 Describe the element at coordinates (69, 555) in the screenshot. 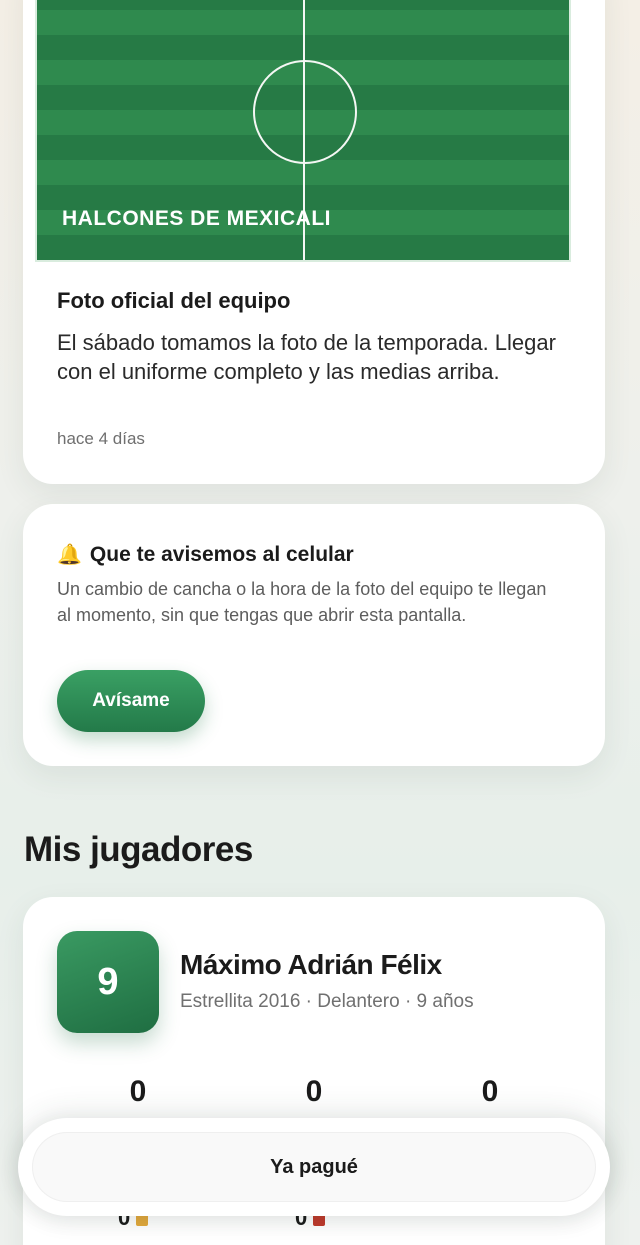

I see `bell-icon: 🔔` at that location.